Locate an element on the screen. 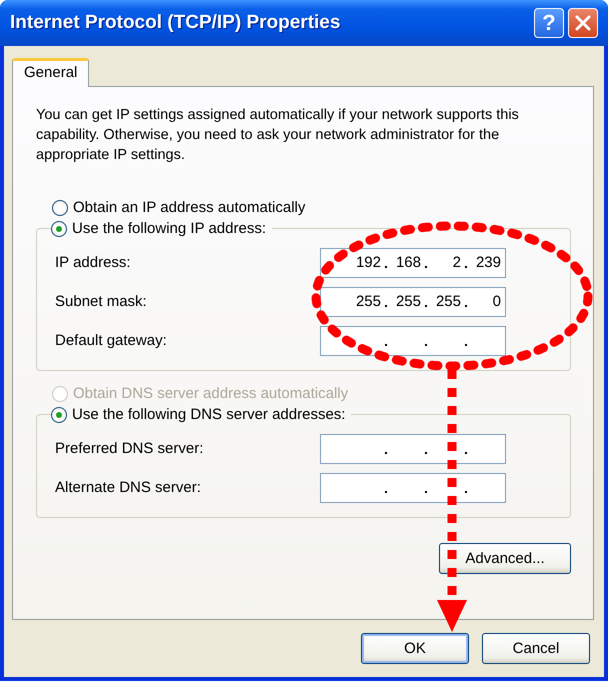 Image resolution: width=608 pixels, height=685 pixels. radio-option: Use the following IP address: is located at coordinates (161, 228).